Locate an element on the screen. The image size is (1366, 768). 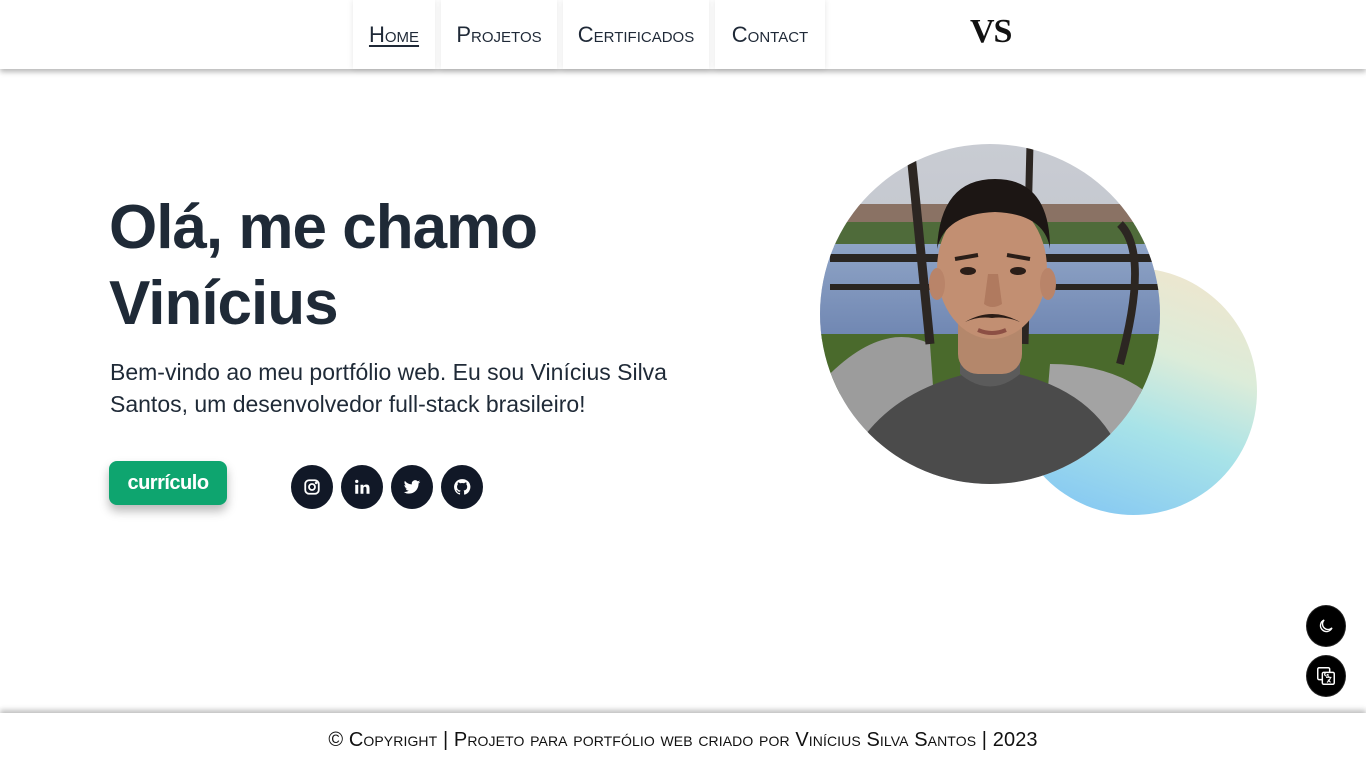
profile-photo-illustration is located at coordinates (990, 314).